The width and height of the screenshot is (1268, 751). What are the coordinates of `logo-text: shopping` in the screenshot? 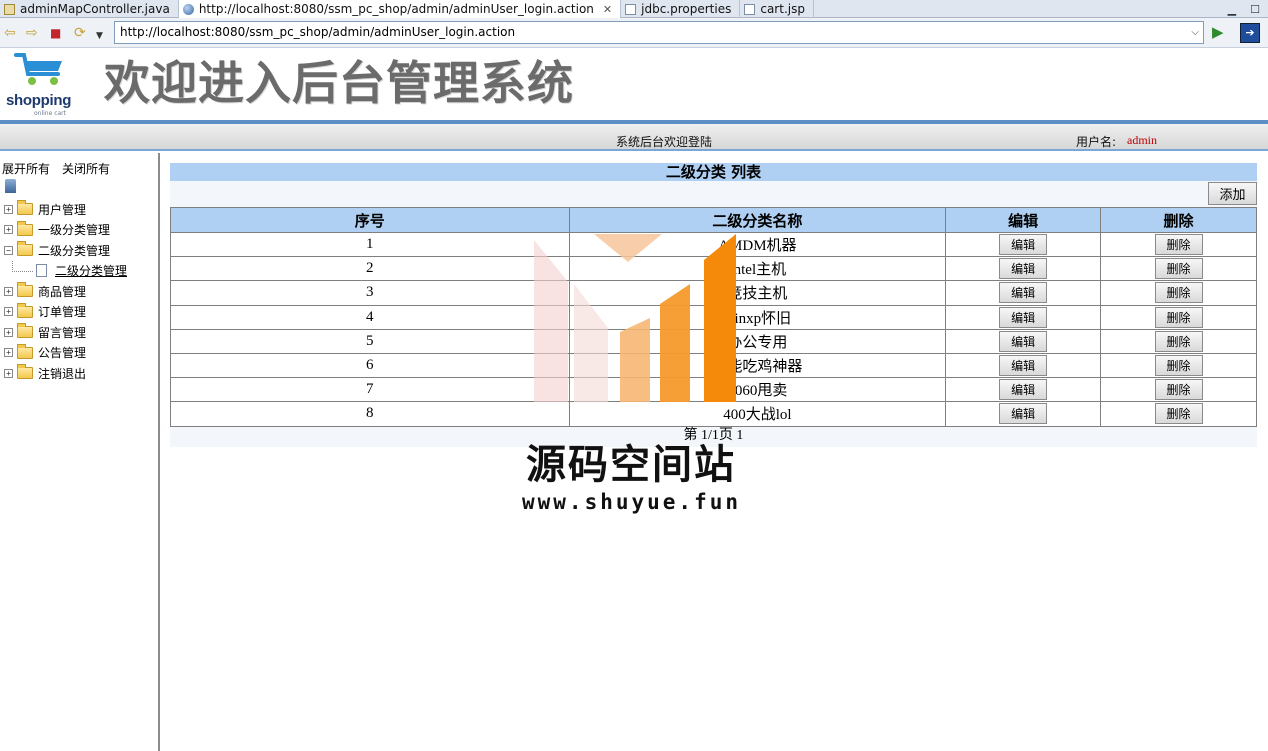 It's located at (39, 100).